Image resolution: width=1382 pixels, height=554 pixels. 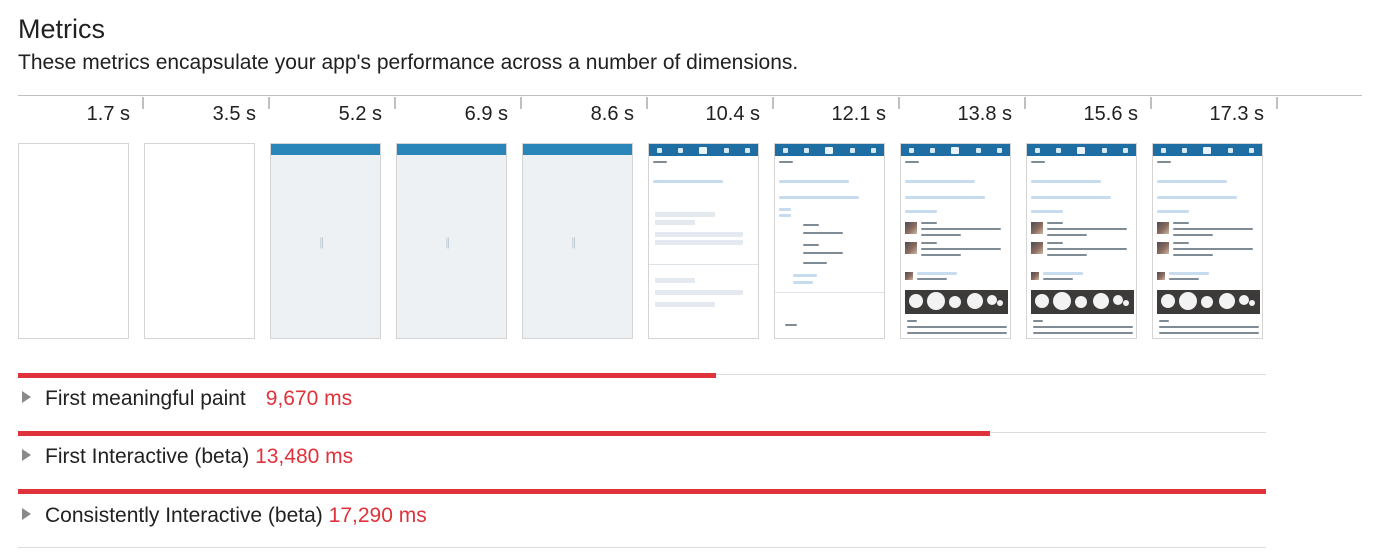 I want to click on timeline-rule, so click(x=690, y=95).